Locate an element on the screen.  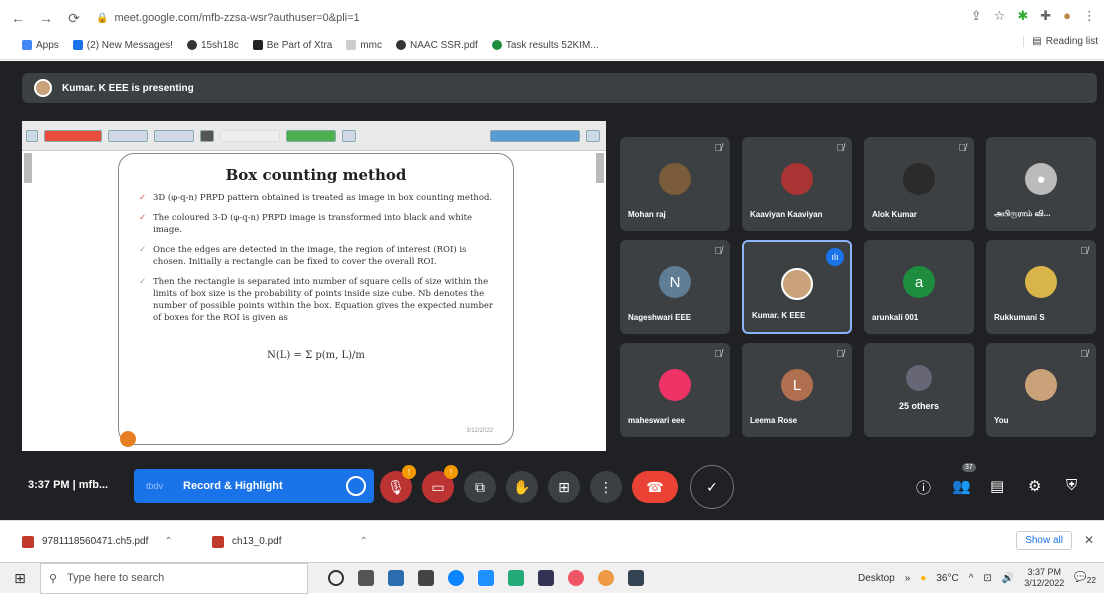
bookmark-15sh18c: 15sh18c is located at coordinates (212, 45).